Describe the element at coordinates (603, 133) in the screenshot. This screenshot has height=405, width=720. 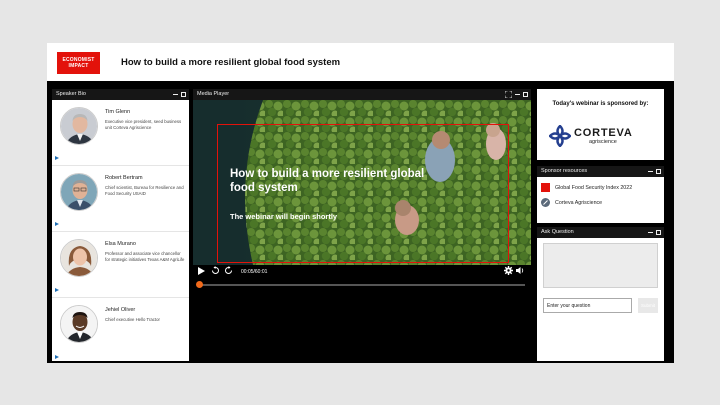
I see `brand-name: CORTEVA` at that location.